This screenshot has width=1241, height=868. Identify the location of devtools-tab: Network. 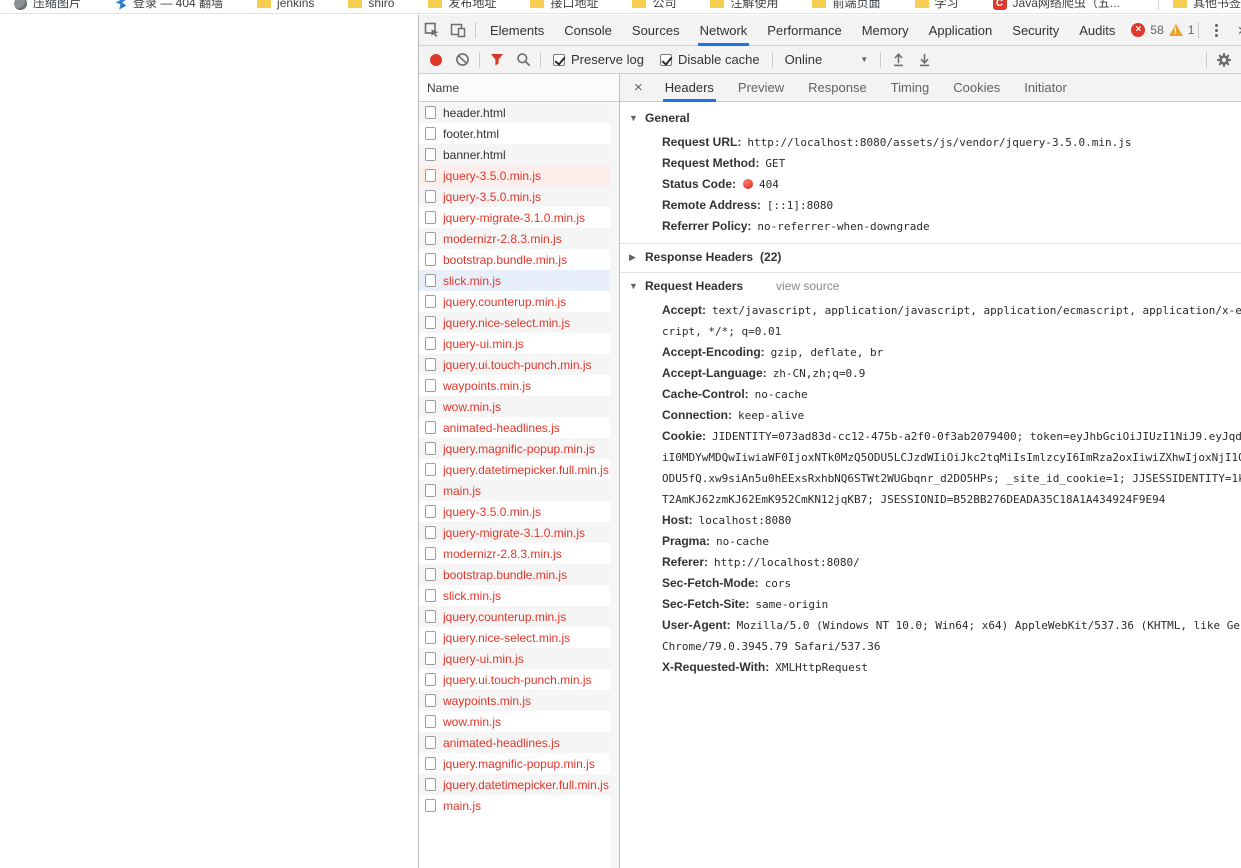
(724, 30).